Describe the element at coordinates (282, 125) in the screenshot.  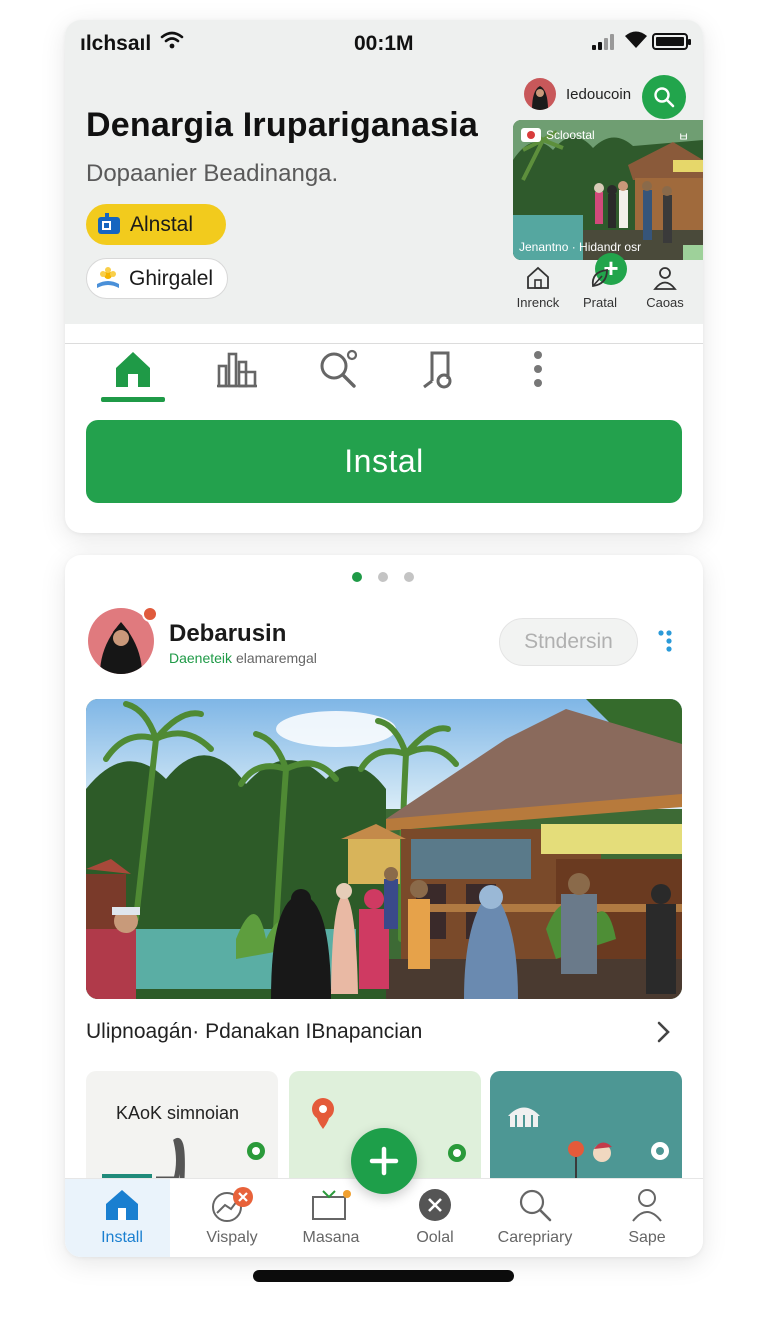
I see `page-title: Denargia Irupariganasia` at that location.